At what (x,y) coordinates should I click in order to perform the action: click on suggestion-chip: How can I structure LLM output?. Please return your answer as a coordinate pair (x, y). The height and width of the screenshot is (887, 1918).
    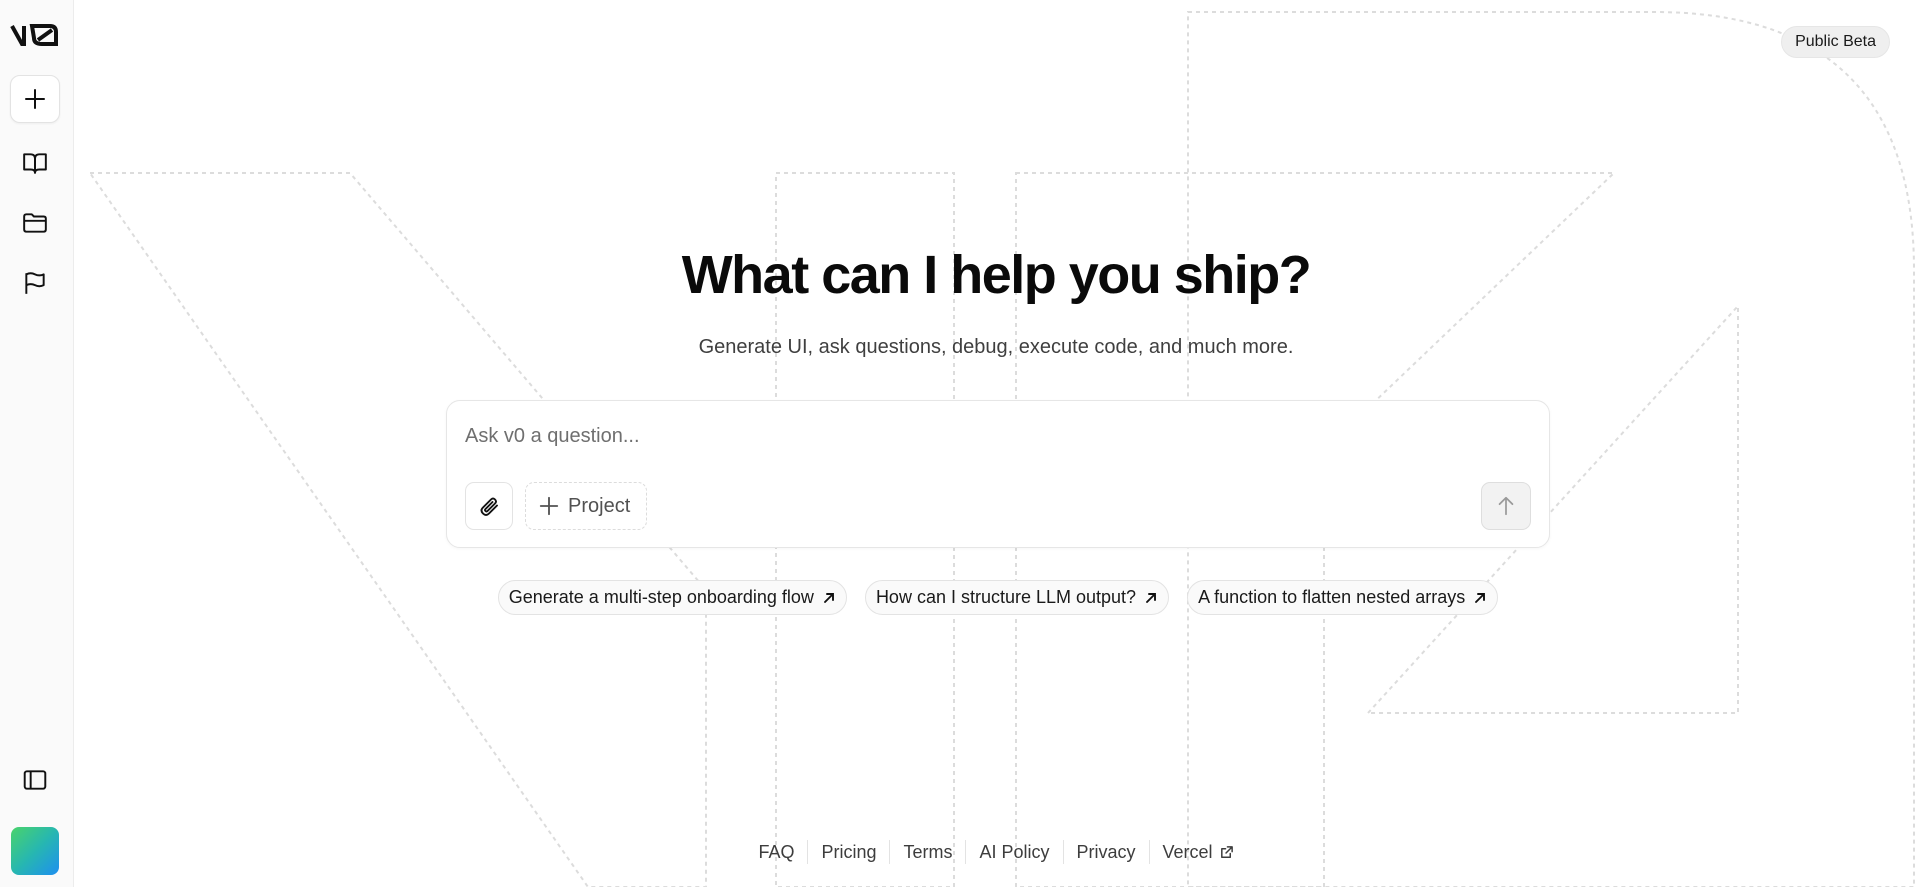
    Looking at the image, I should click on (1017, 597).